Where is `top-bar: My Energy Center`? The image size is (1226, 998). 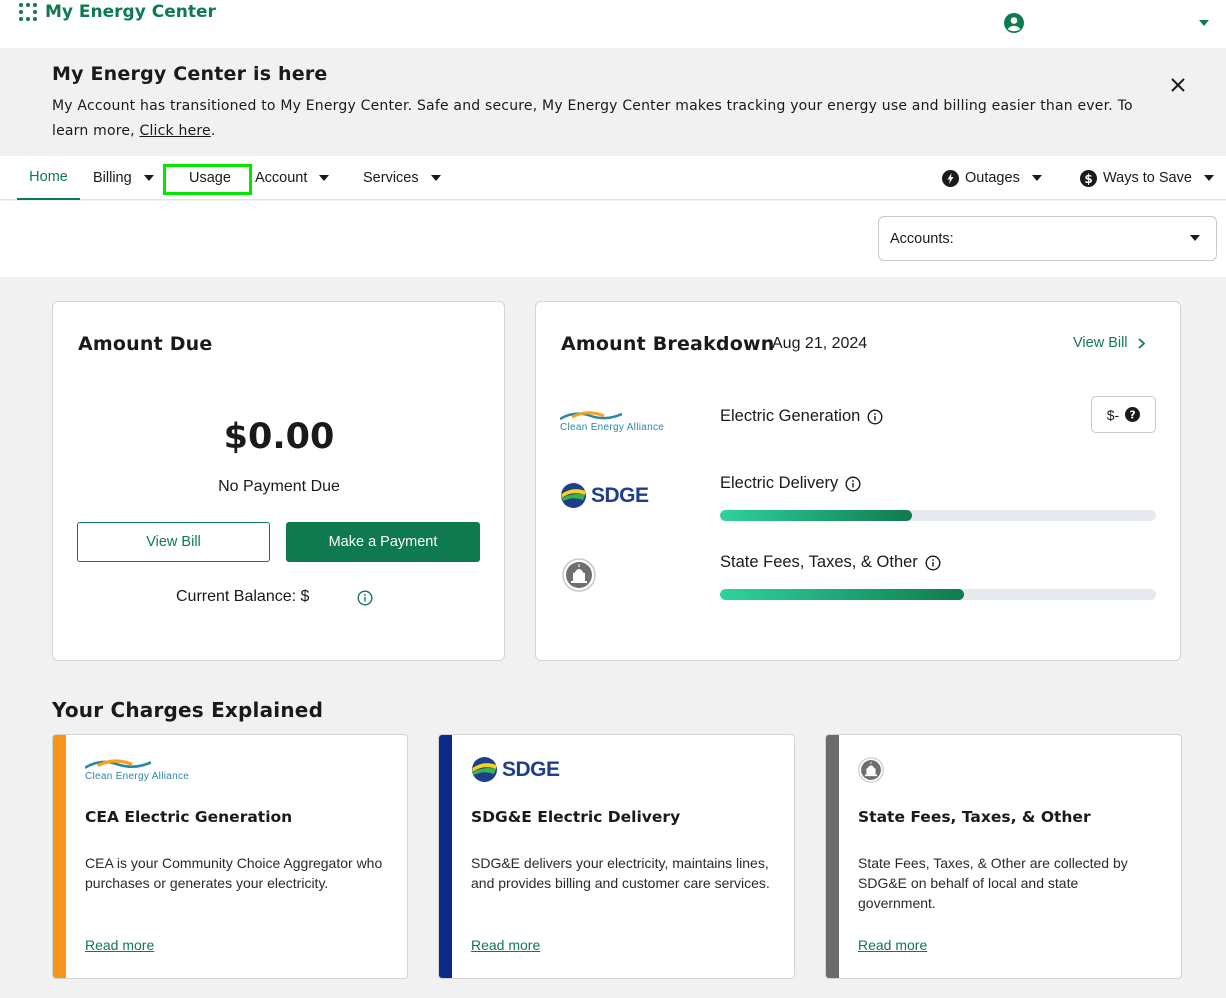
top-bar: My Energy Center is located at coordinates (613, 24).